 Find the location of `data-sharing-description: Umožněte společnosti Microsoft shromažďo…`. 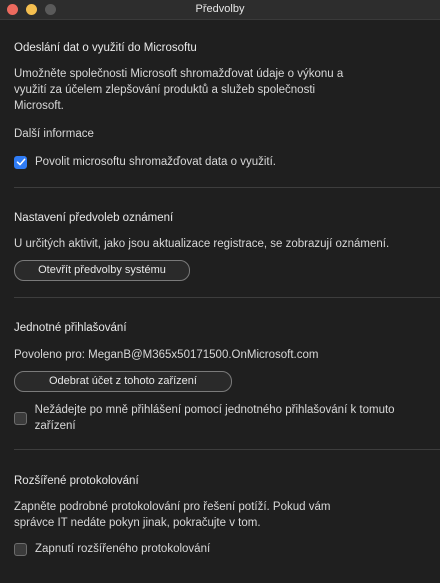

data-sharing-description: Umožněte společnosti Microsoft shromažďo… is located at coordinates (179, 90).